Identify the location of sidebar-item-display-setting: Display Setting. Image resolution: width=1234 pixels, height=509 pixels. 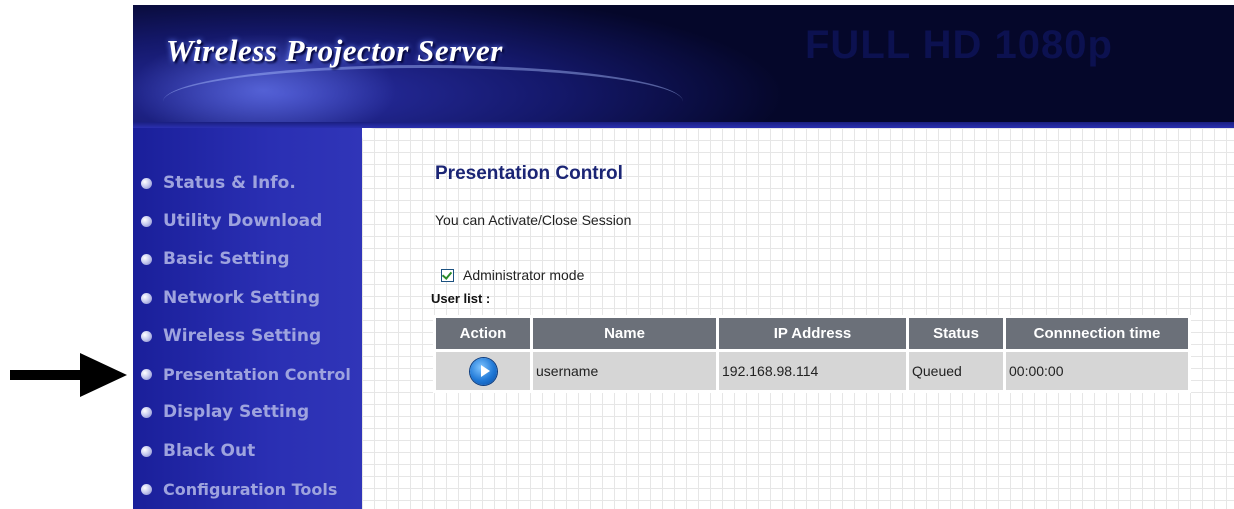
(225, 412).